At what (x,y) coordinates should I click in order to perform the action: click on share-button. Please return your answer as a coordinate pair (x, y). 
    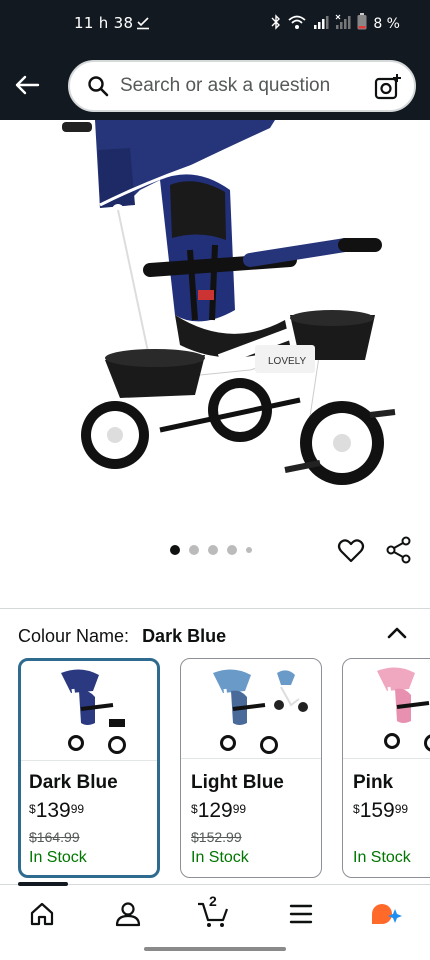
    Looking at the image, I should click on (399, 550).